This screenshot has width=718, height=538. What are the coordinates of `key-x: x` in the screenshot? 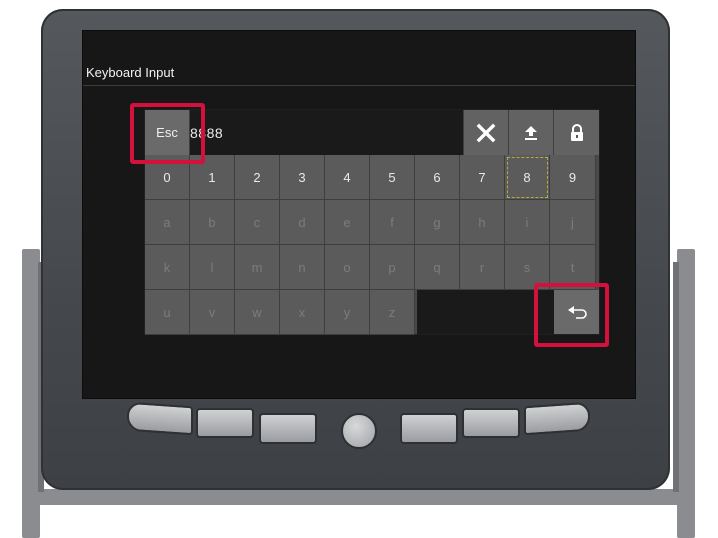 It's located at (302, 312).